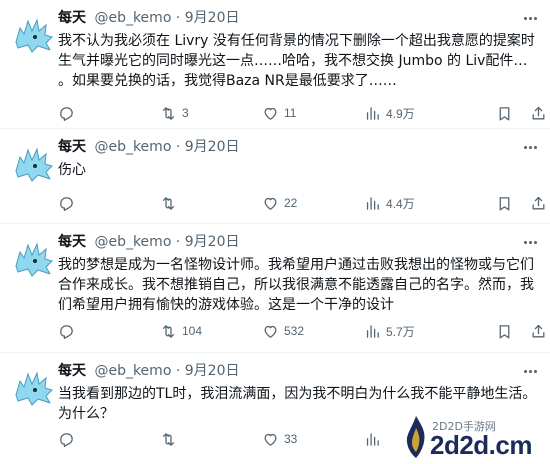 The height and width of the screenshot is (464, 550). I want to click on tweet-actions: 104 532 5.7万, so click(303, 331).